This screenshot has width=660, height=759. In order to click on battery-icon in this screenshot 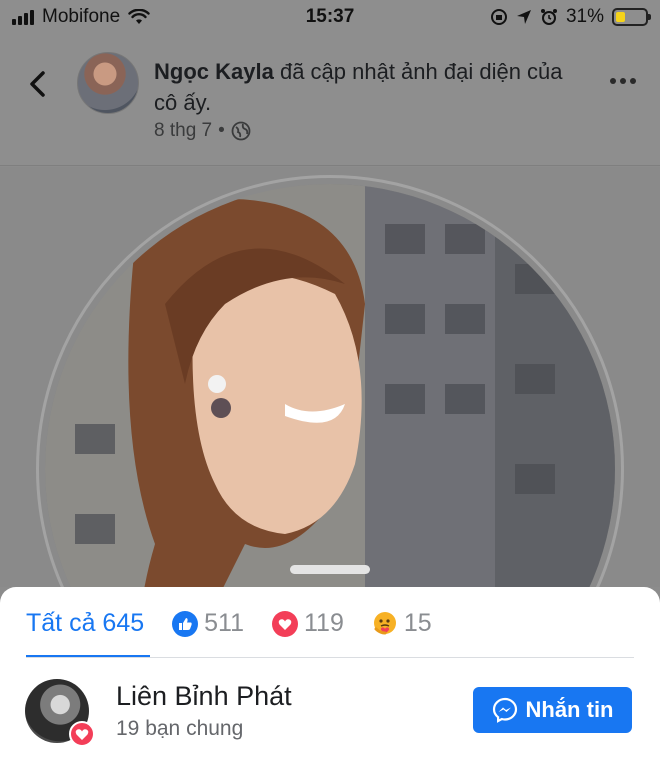, I will do `click(631, 17)`.